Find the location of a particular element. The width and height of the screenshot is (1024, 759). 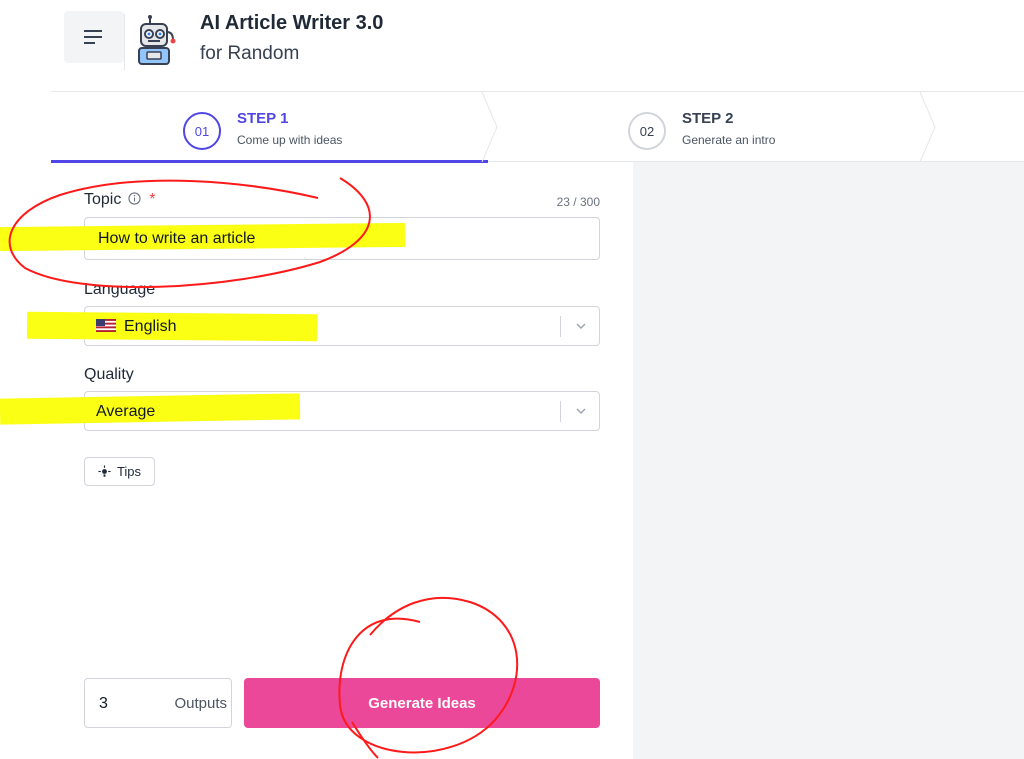

step-2-description: Generate an intro is located at coordinates (729, 140).